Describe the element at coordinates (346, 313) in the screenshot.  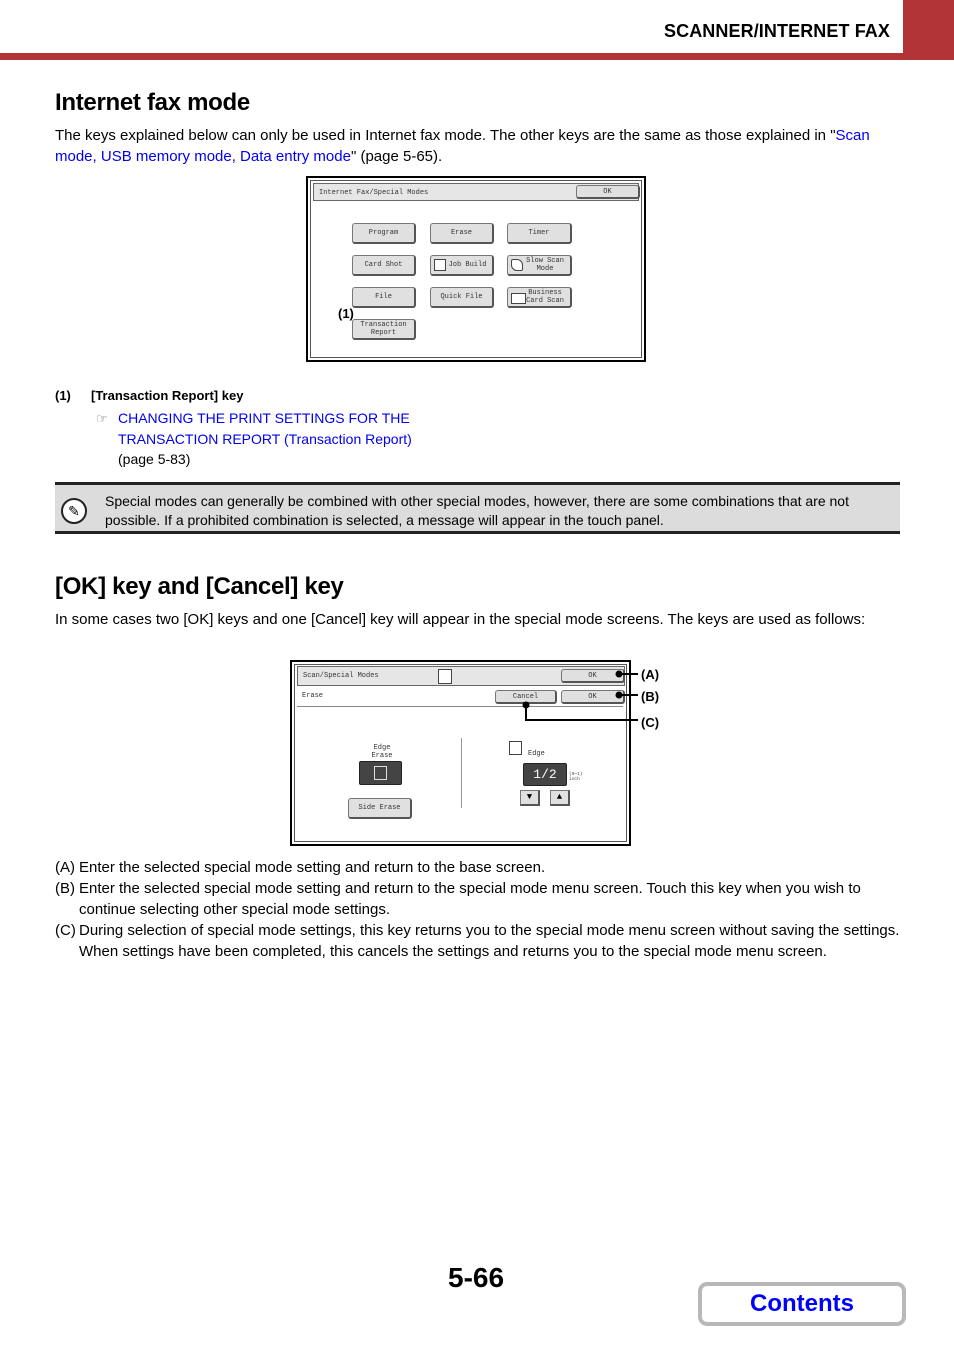
I see `callout-1: (1)` at that location.